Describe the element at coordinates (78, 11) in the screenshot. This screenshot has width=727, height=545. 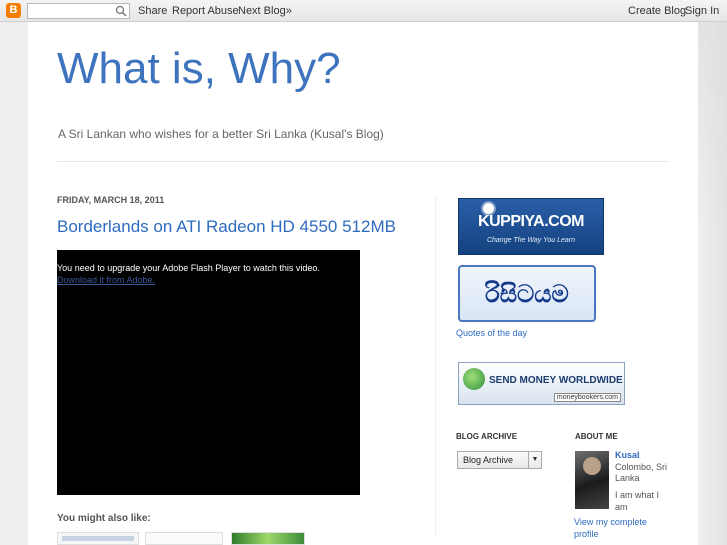
I see `navbar-search-input` at that location.